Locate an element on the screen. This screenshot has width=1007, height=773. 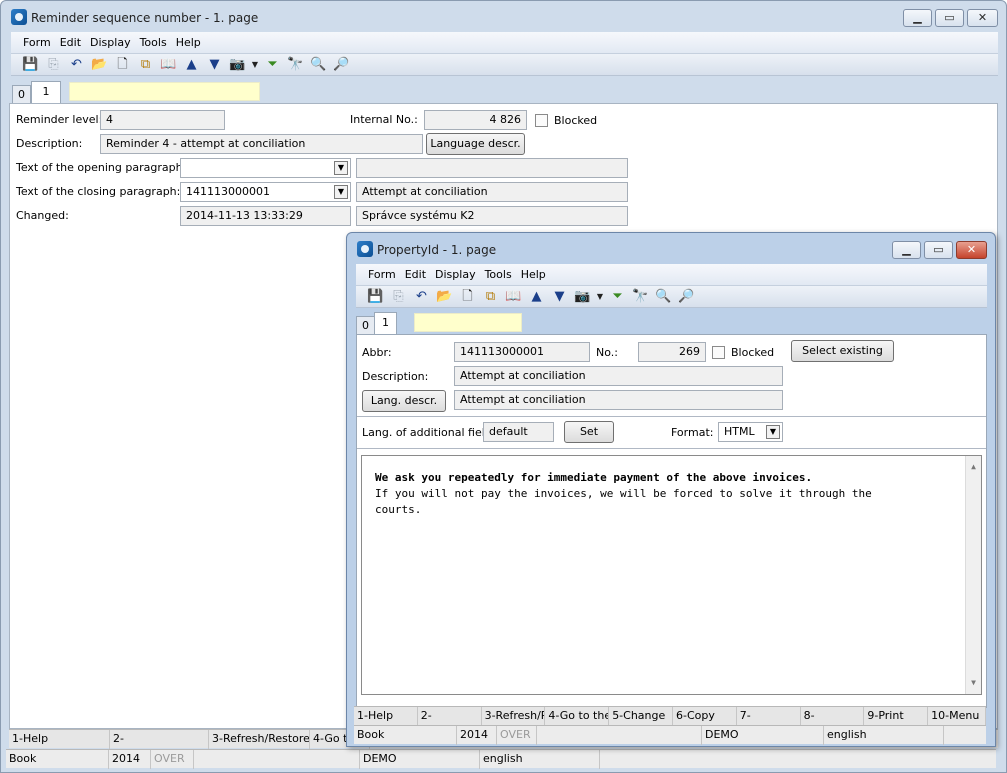
main-status-bar: Book 2014 OVER DEMO english is located at coordinates (501, 759).